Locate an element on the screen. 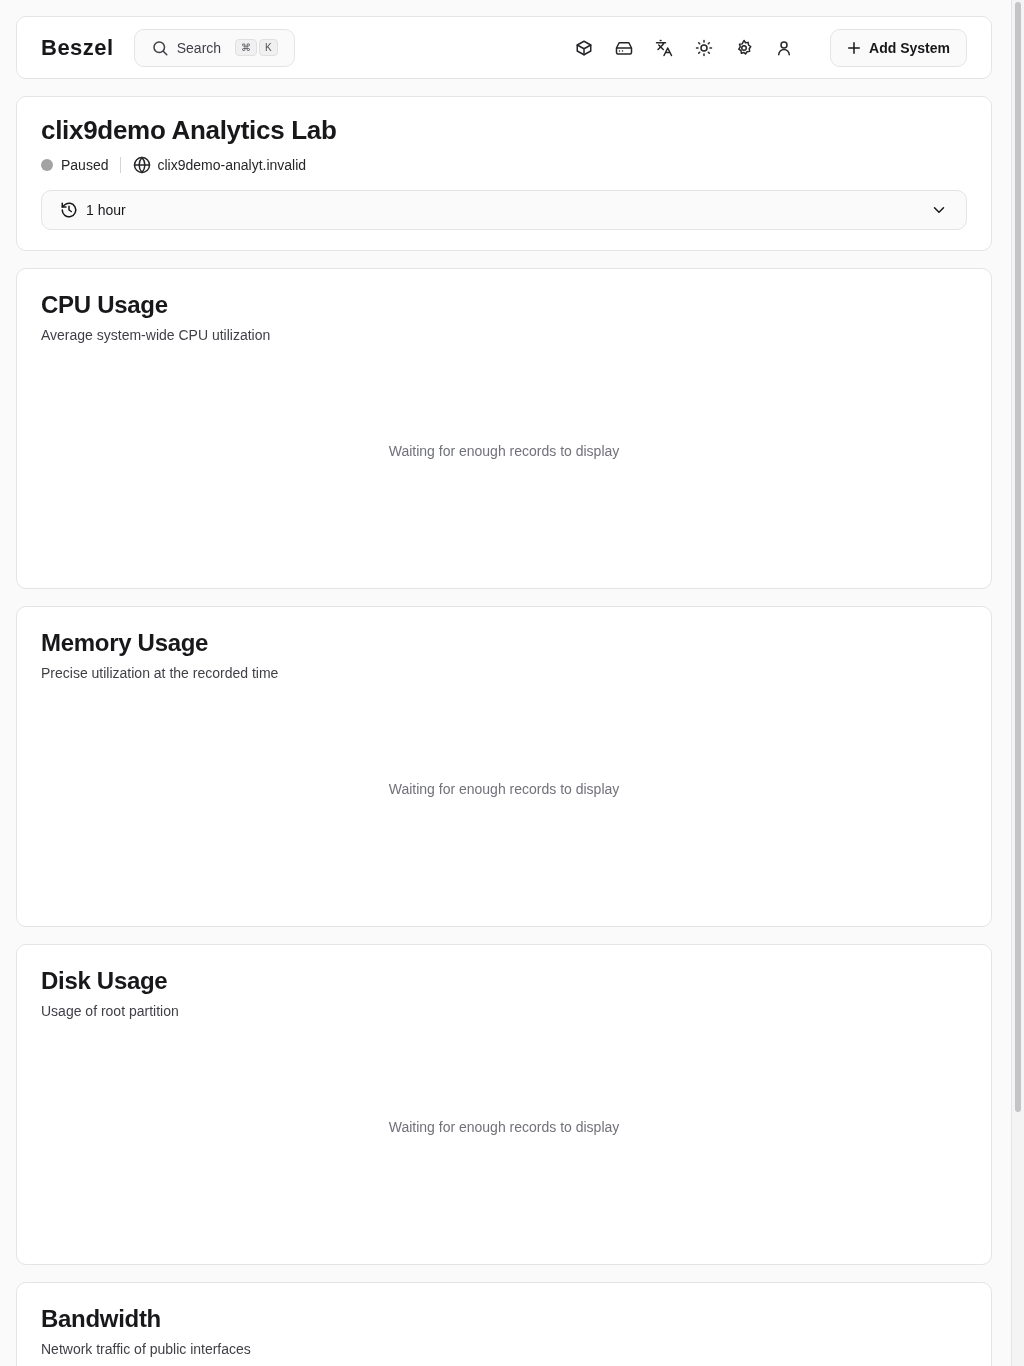  search-icon is located at coordinates (159, 47).